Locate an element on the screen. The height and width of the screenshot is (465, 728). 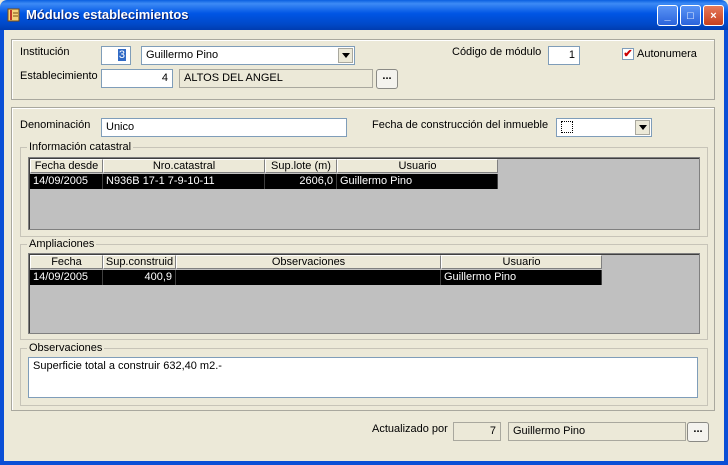
col-nro-catastral: Nro.catastral is located at coordinates (184, 166).